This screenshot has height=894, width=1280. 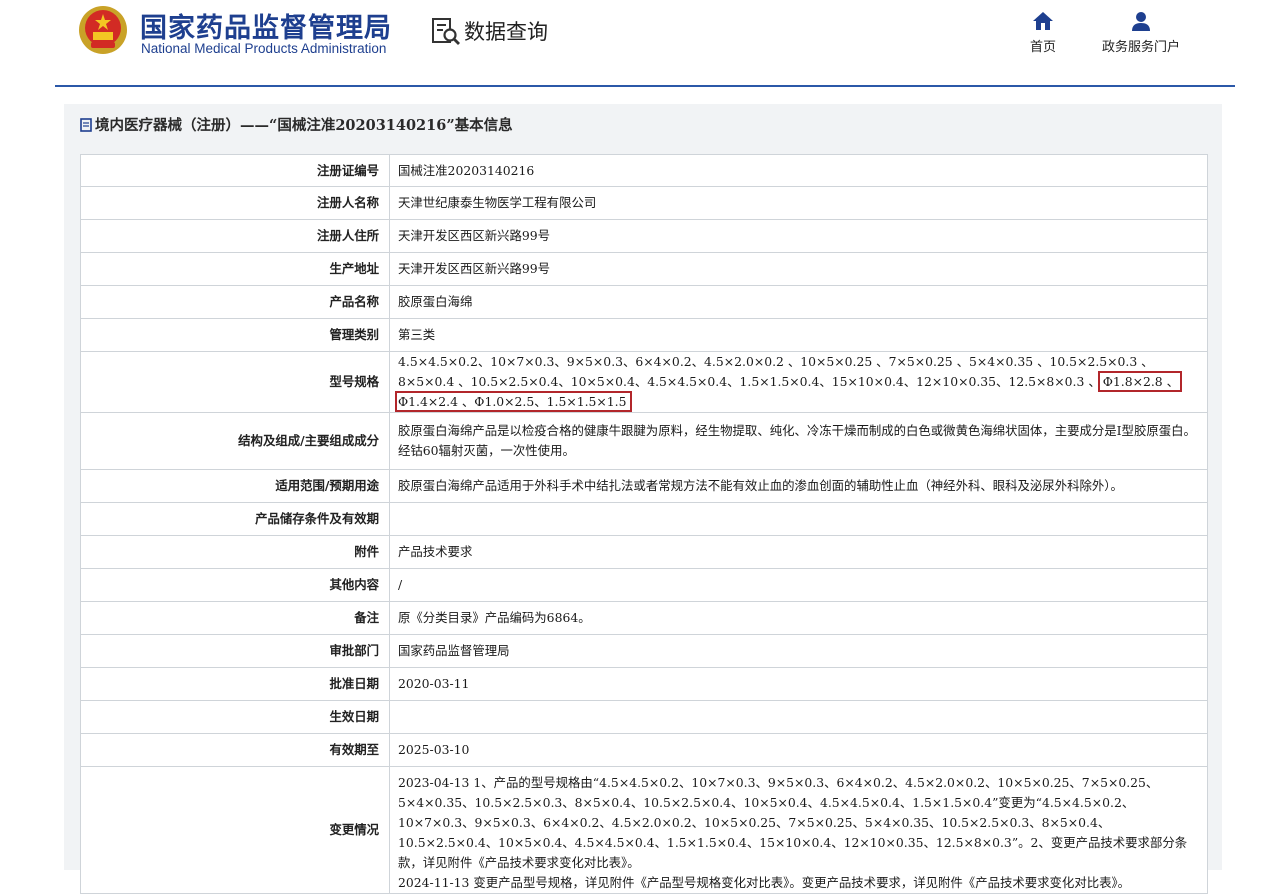 I want to click on agency-name-cn: 国家药品监督管理局, so click(x=266, y=28).